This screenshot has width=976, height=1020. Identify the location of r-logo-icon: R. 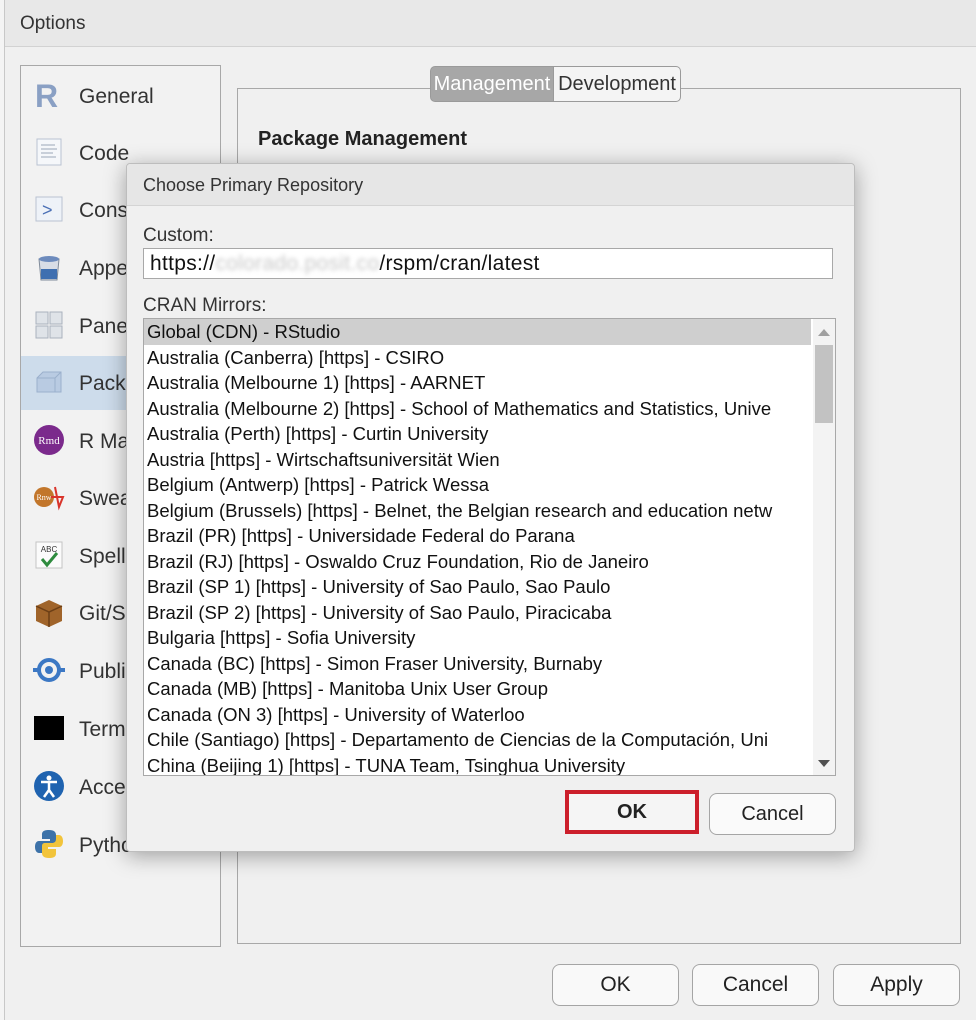
(46, 95).